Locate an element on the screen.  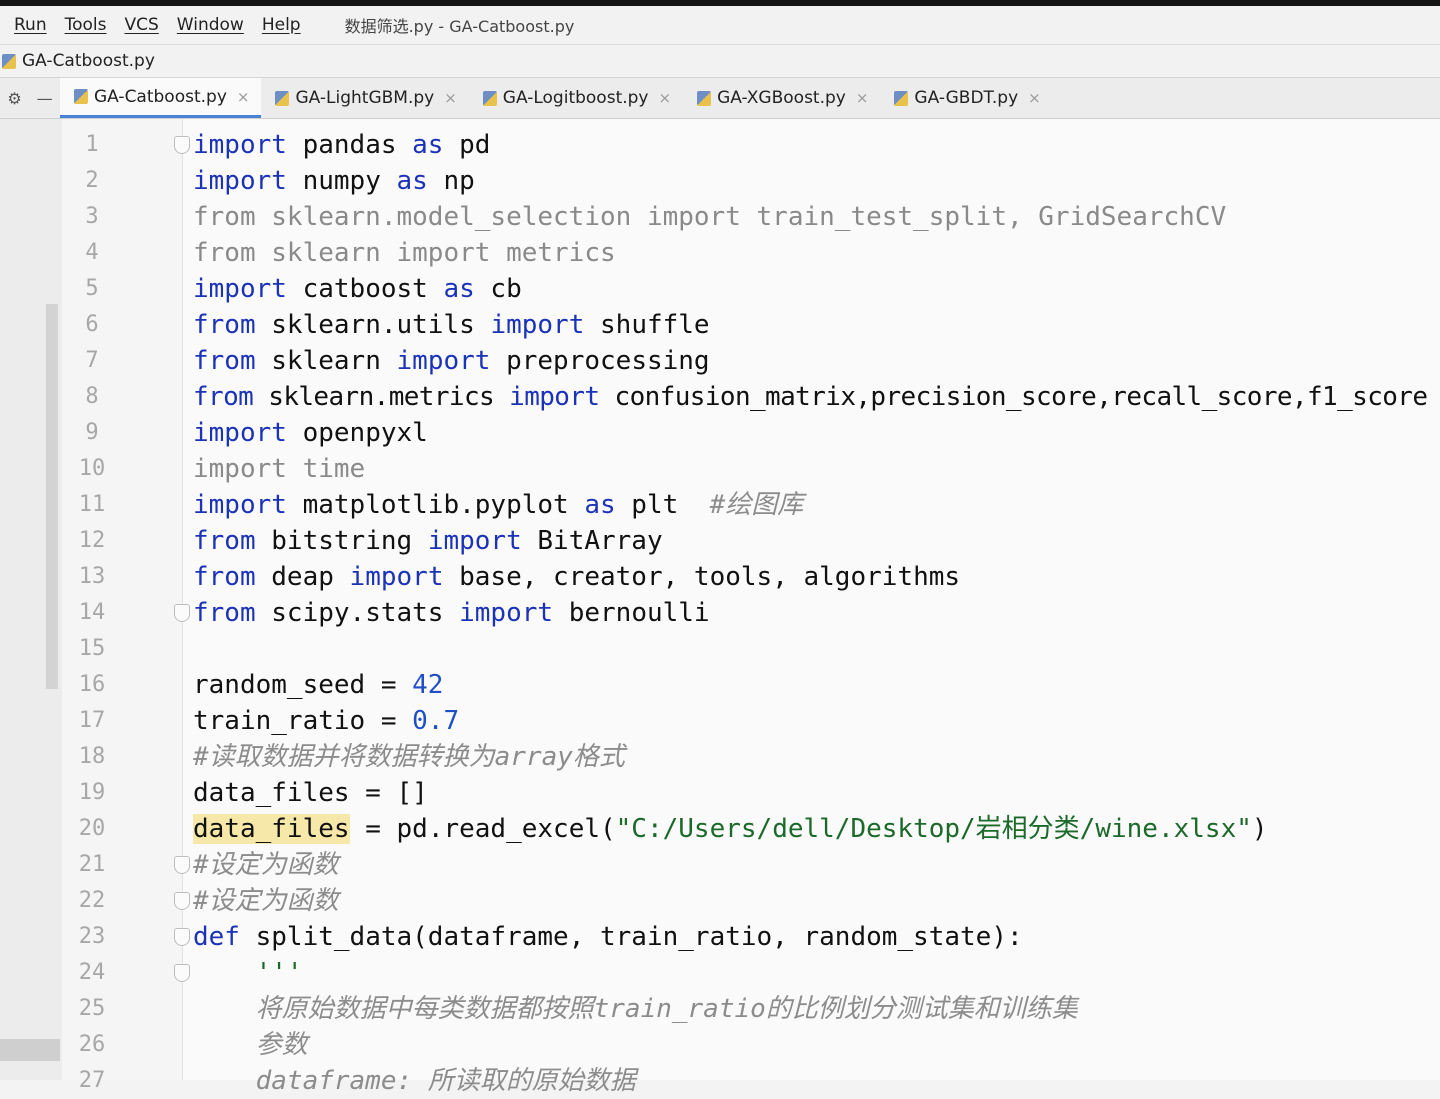
line-number: 25 is located at coordinates (92, 1008).